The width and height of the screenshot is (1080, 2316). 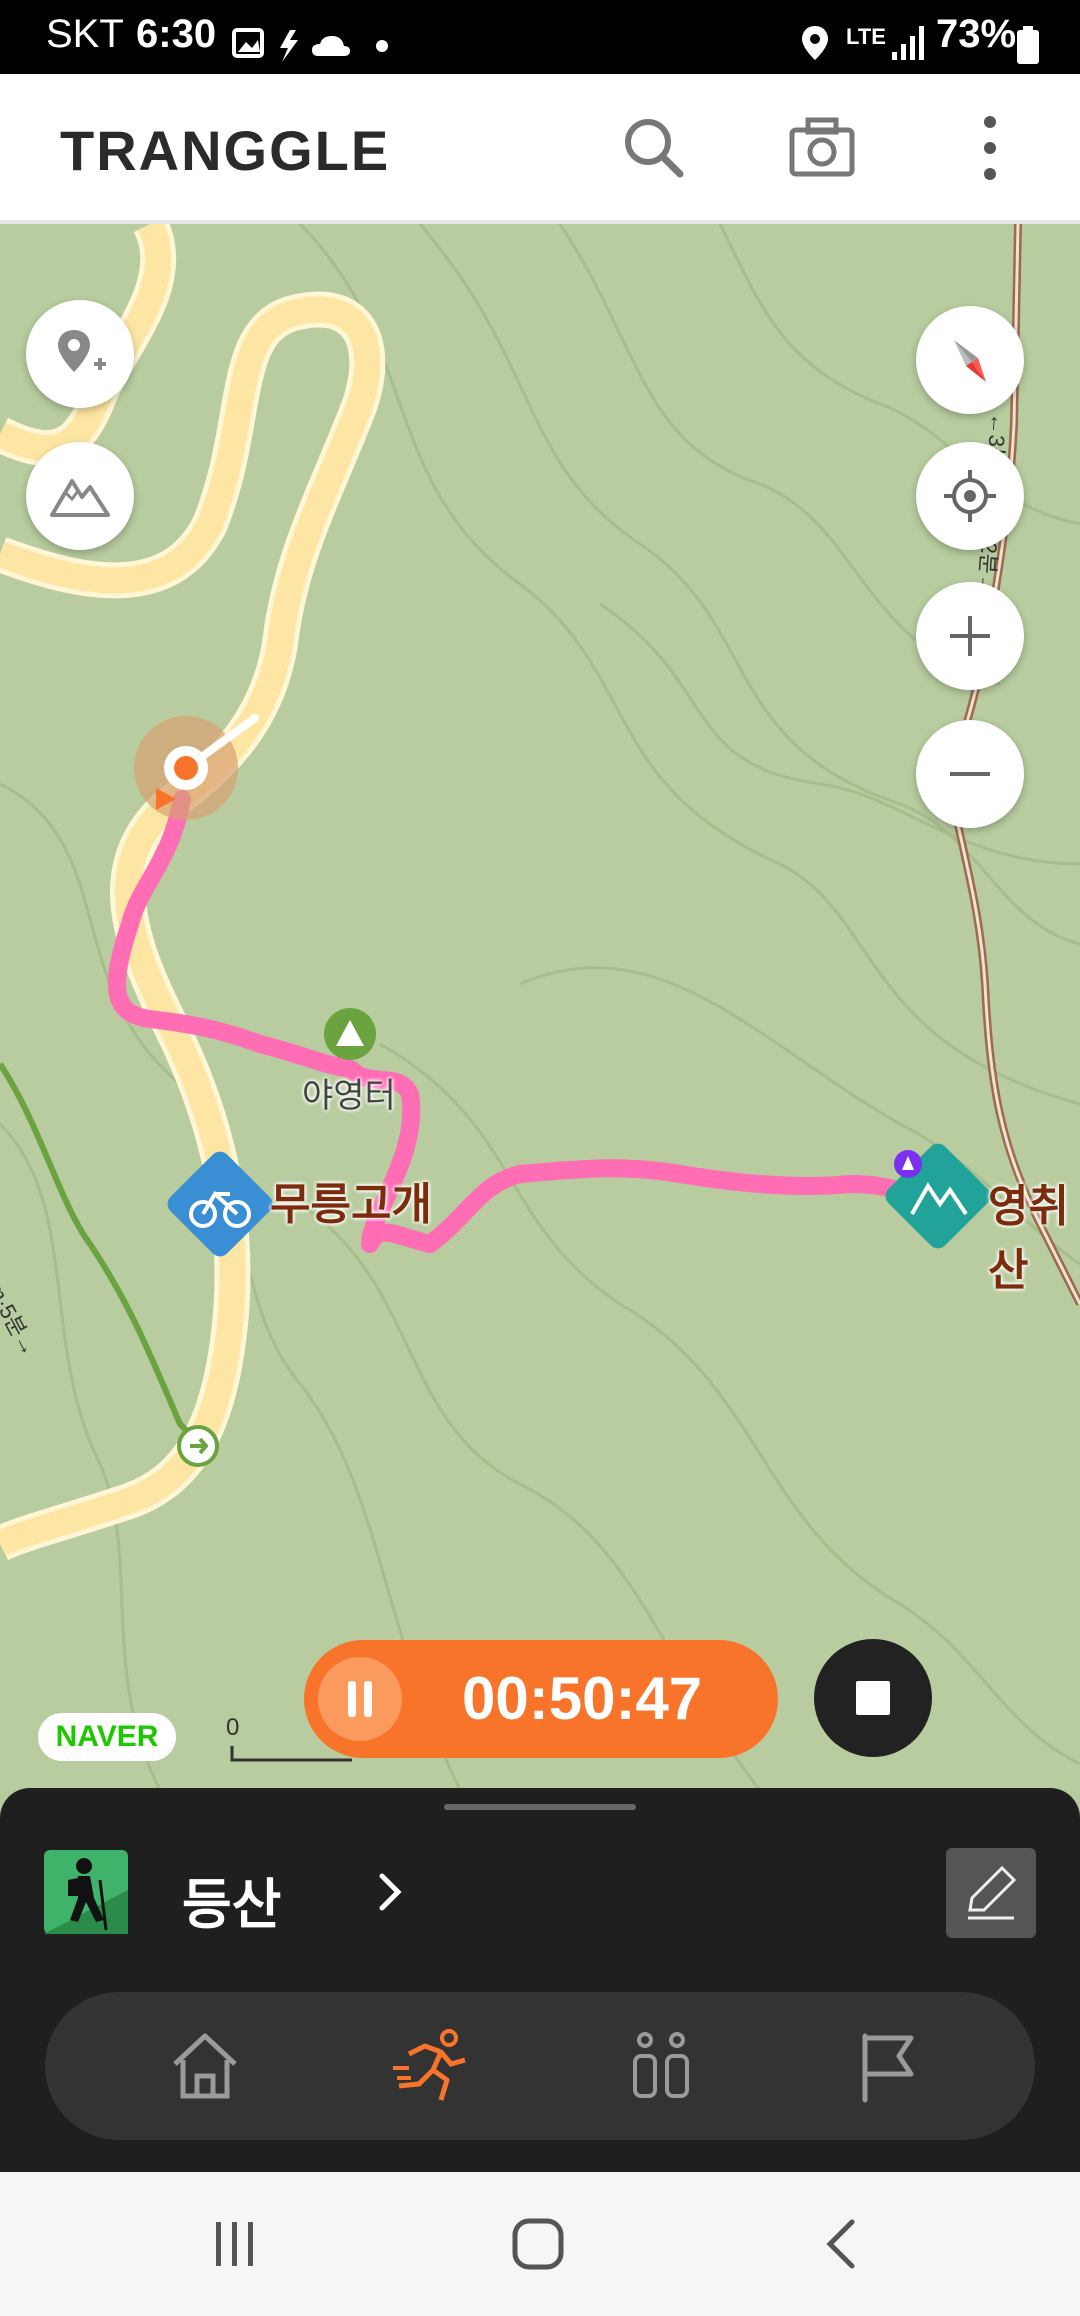 What do you see at coordinates (990, 148) in the screenshot?
I see `more-vert-icon` at bounding box center [990, 148].